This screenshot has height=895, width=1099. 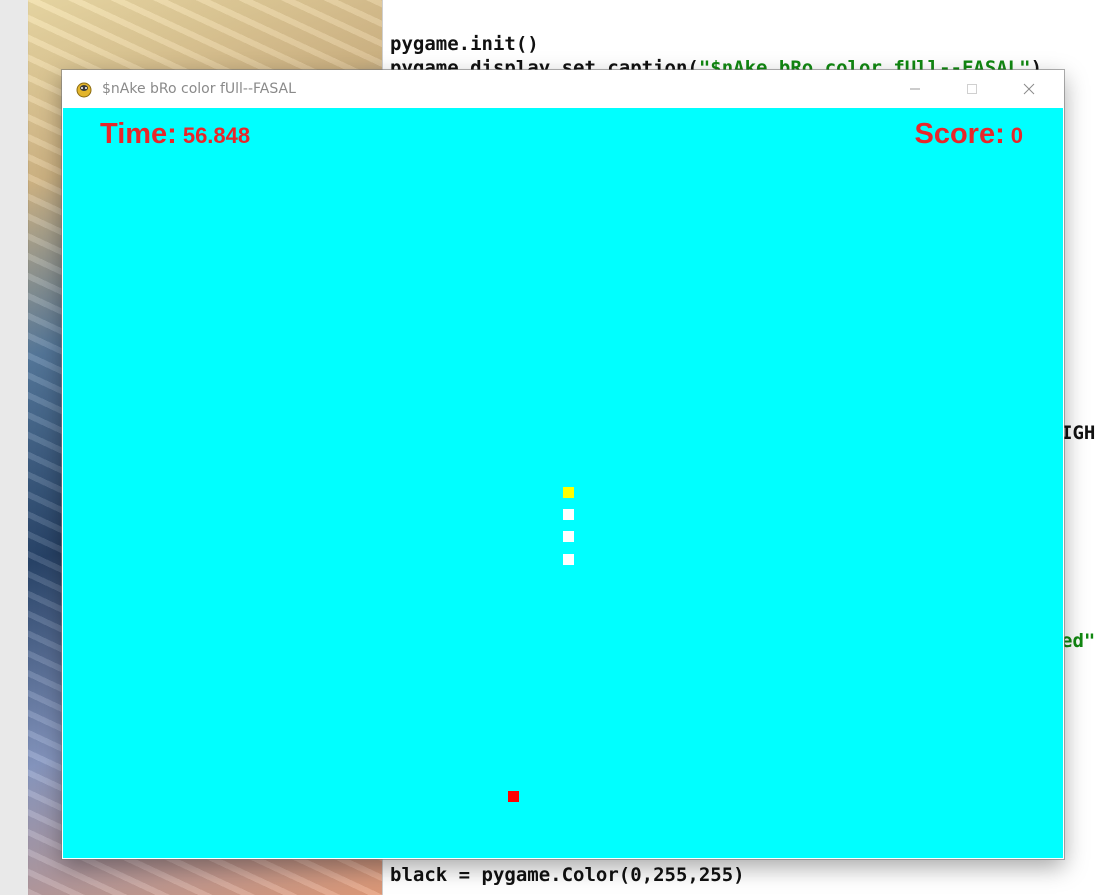 What do you see at coordinates (84, 89) in the screenshot?
I see `snake-icon` at bounding box center [84, 89].